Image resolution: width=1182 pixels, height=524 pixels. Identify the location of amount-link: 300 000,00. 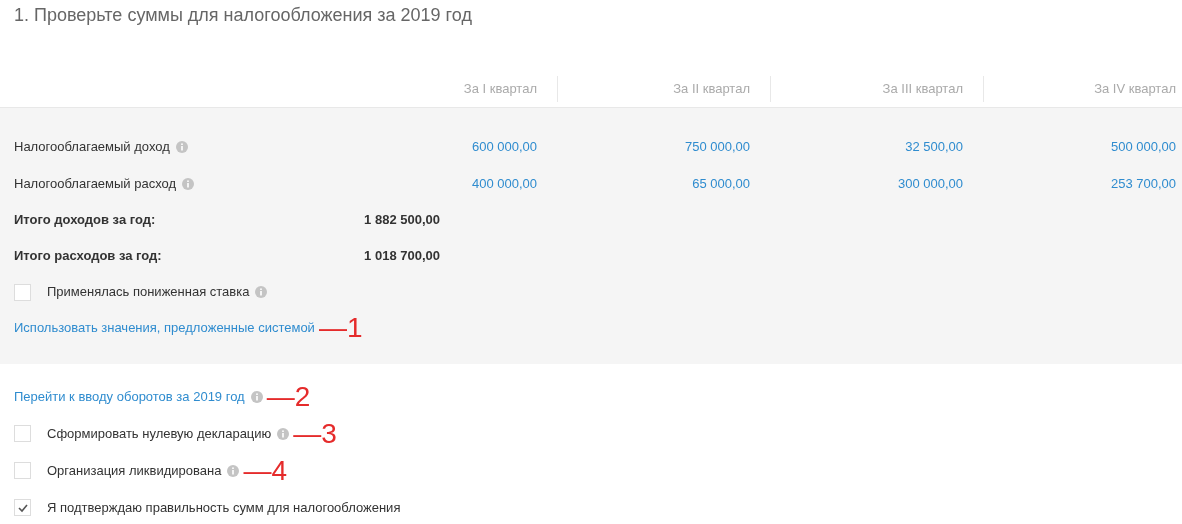
(862, 183).